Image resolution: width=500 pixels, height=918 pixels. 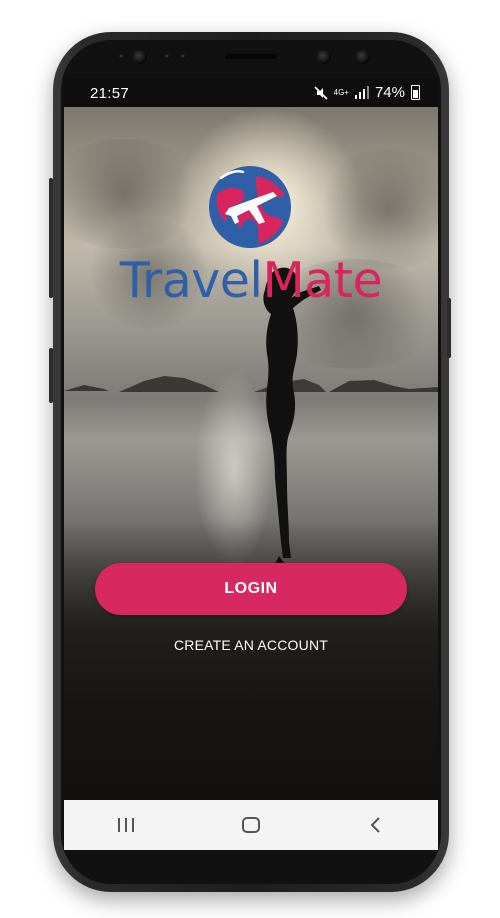 I want to click on back-icon, so click(x=375, y=825).